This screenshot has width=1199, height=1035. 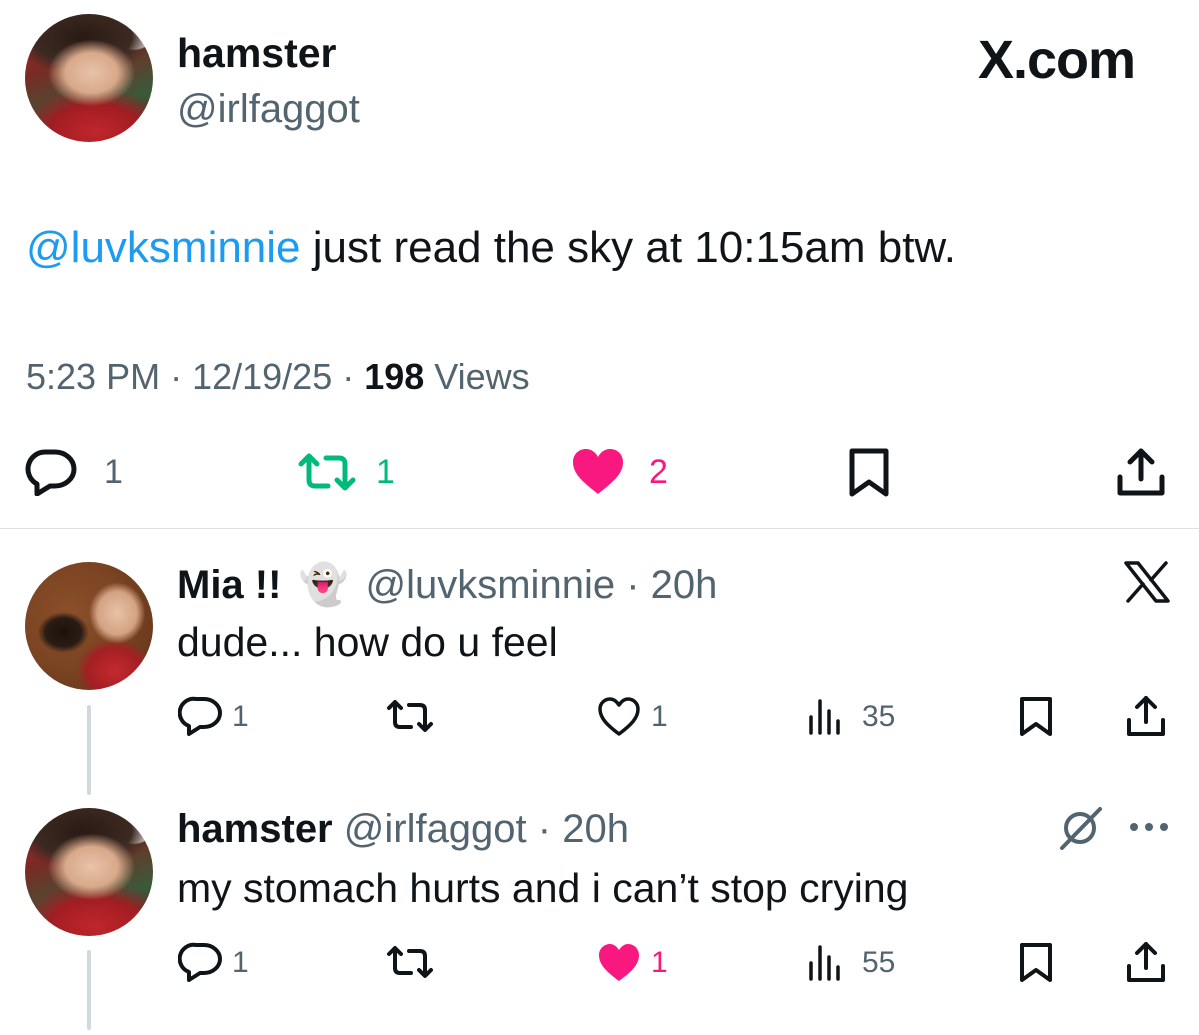 I want to click on repost-count: 1, so click(x=385, y=472).